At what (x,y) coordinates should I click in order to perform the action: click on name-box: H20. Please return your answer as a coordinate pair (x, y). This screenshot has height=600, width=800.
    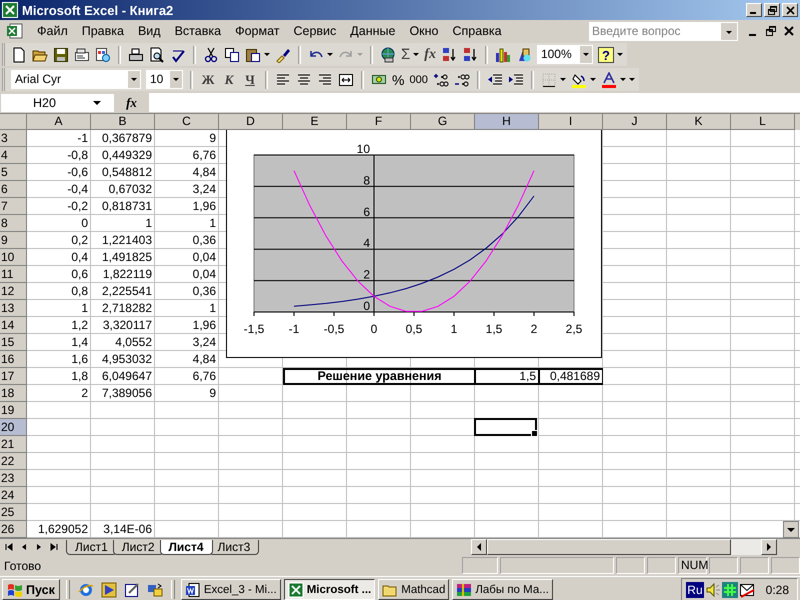
    Looking at the image, I should click on (57, 103).